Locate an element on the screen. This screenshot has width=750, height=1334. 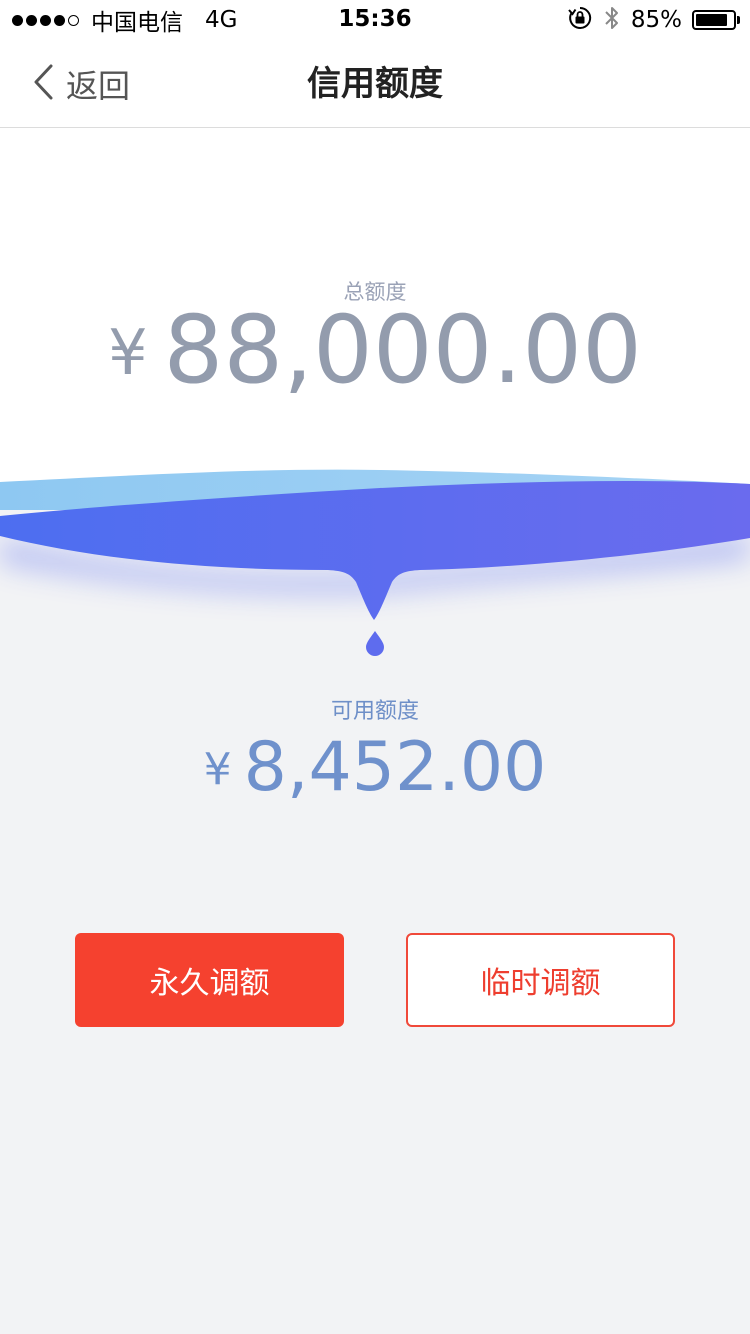
status-left: 中国电信 4G is located at coordinates (125, 21).